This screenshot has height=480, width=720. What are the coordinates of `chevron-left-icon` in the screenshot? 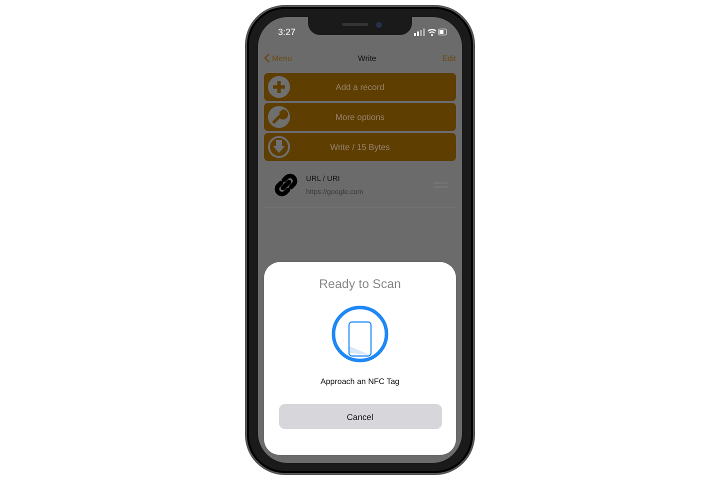 It's located at (267, 58).